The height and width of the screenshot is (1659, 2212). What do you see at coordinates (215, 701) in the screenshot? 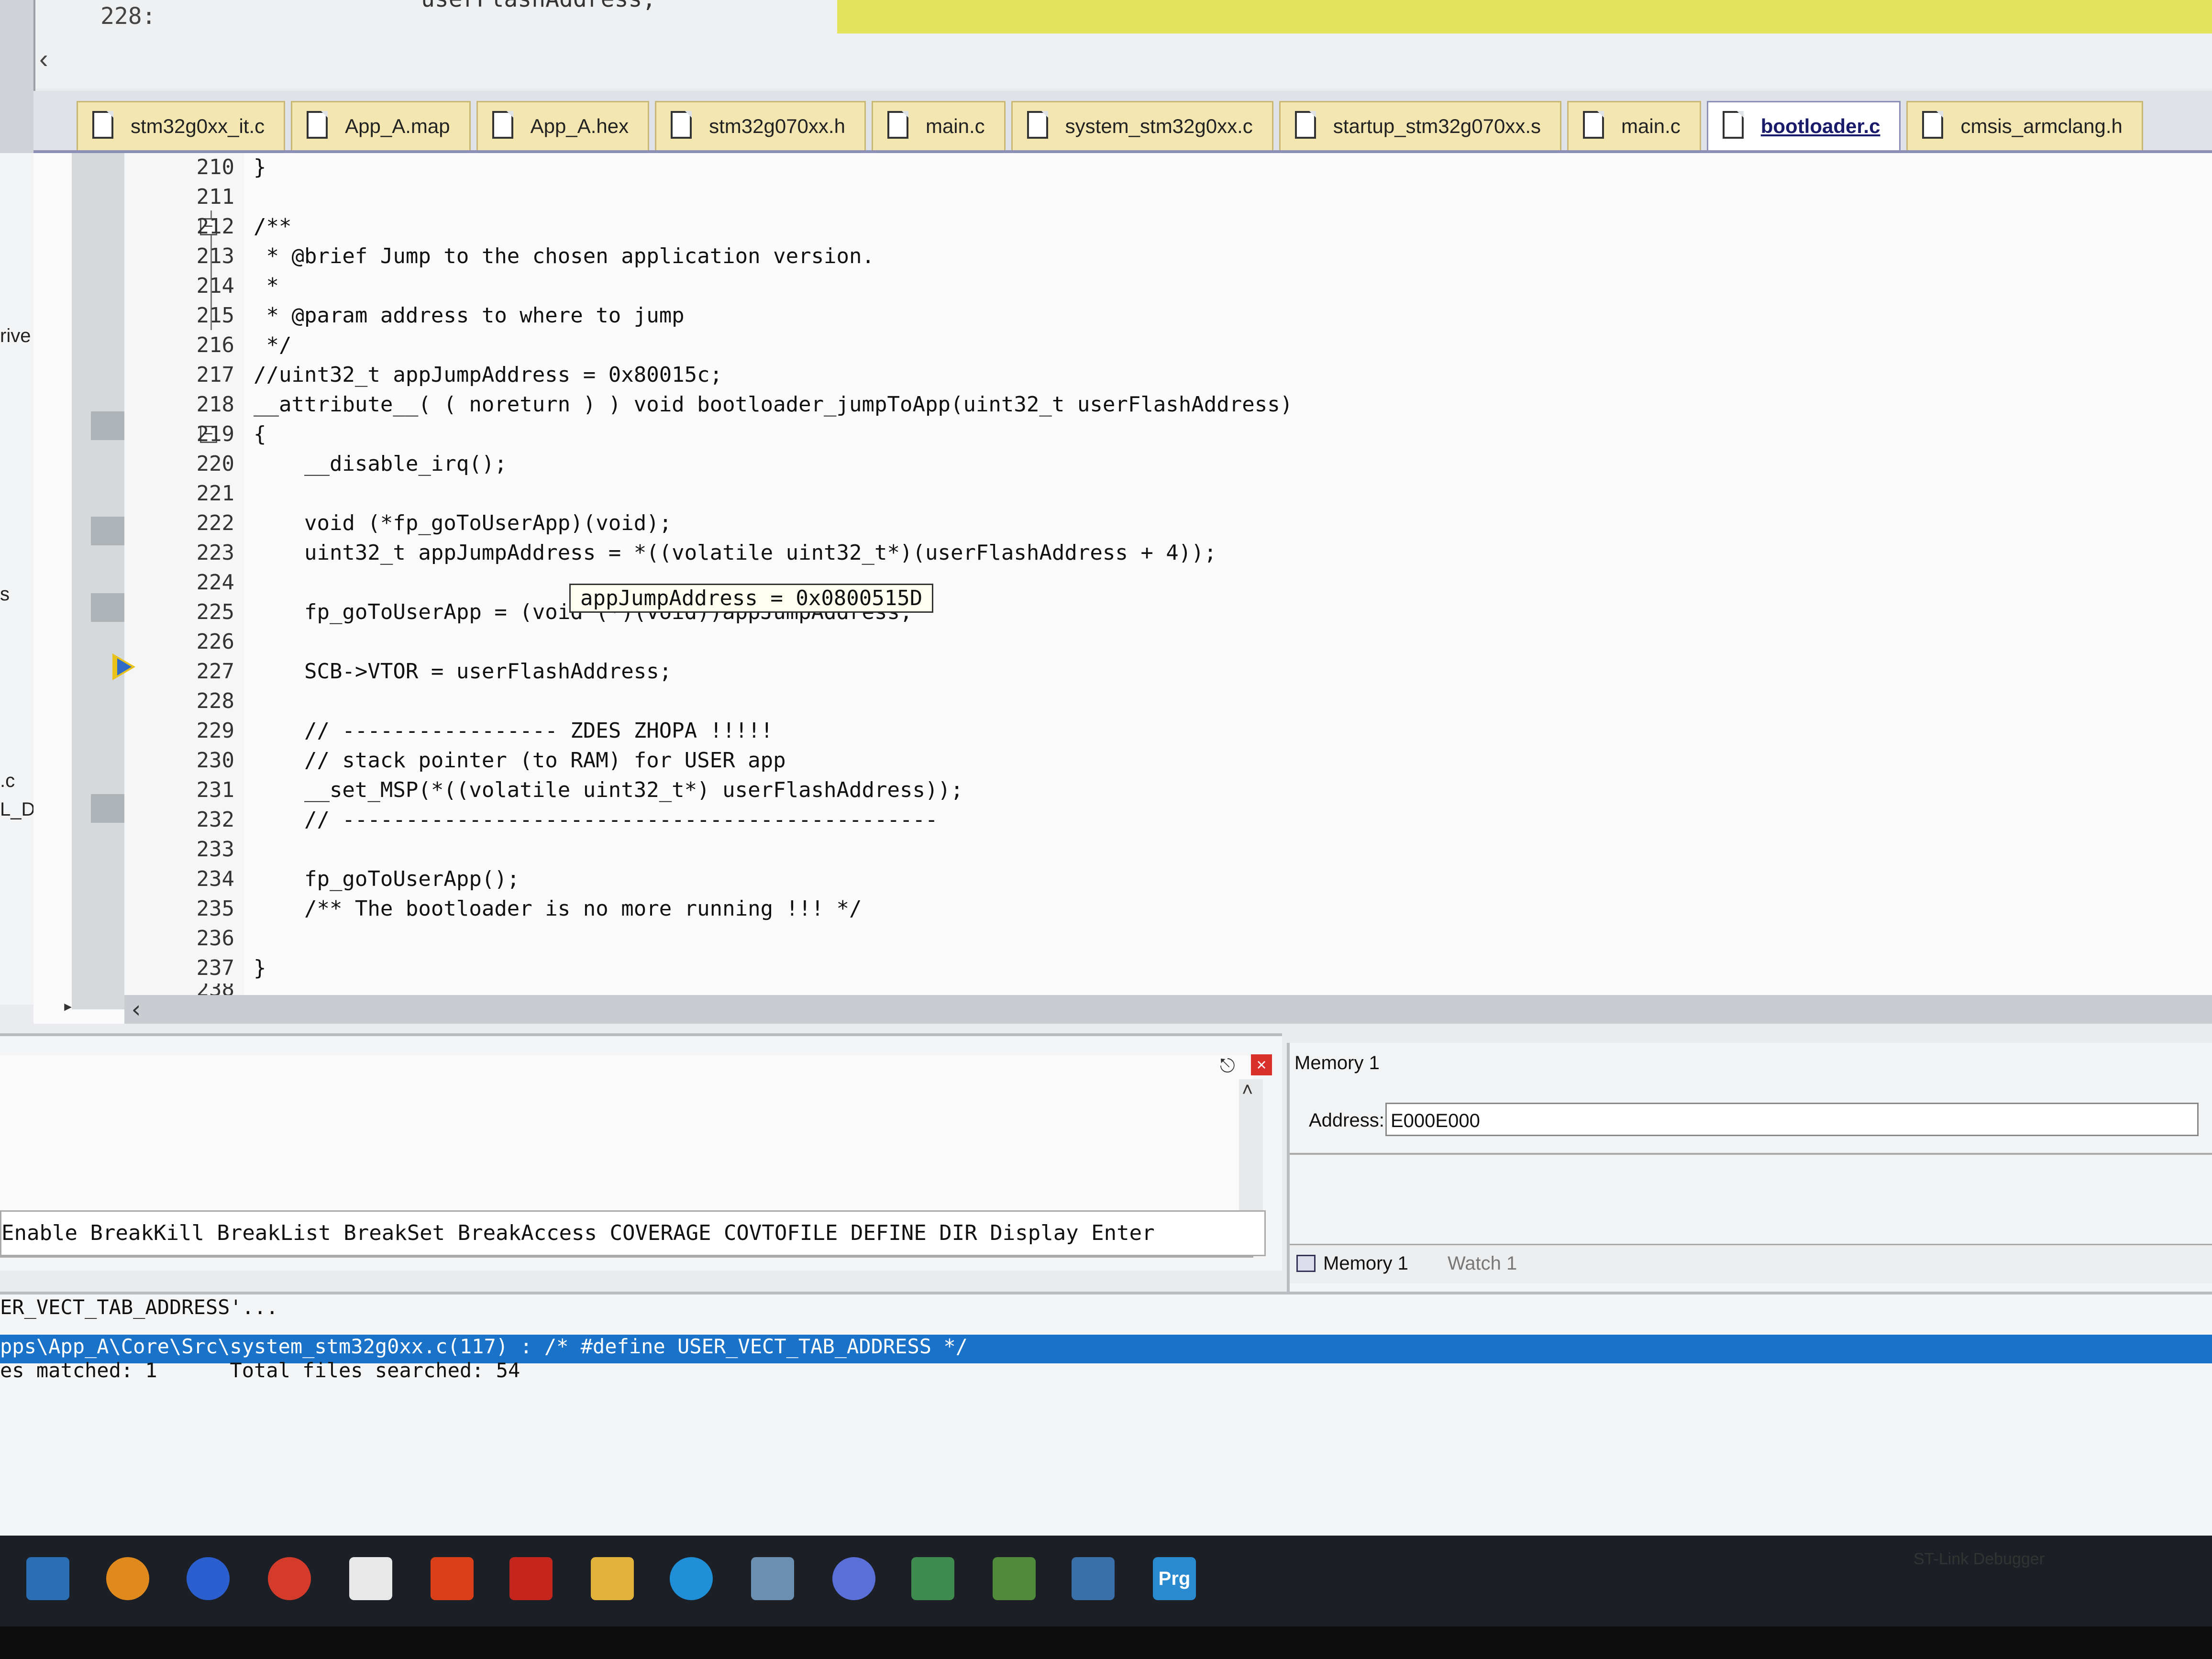
I see `line-number: 228` at bounding box center [215, 701].